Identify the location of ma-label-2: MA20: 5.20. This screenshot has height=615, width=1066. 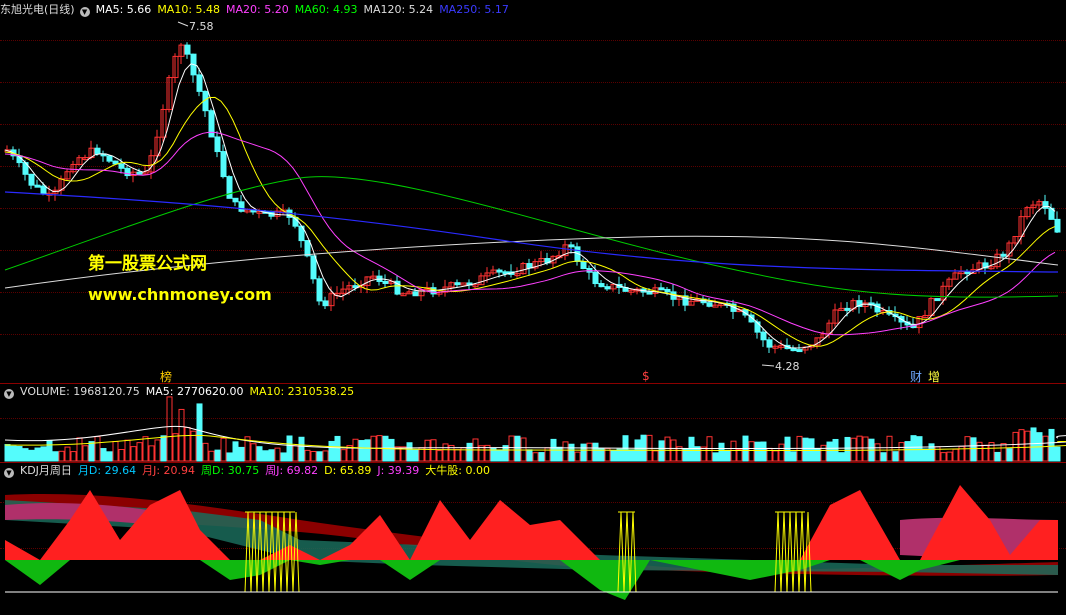
(257, 9).